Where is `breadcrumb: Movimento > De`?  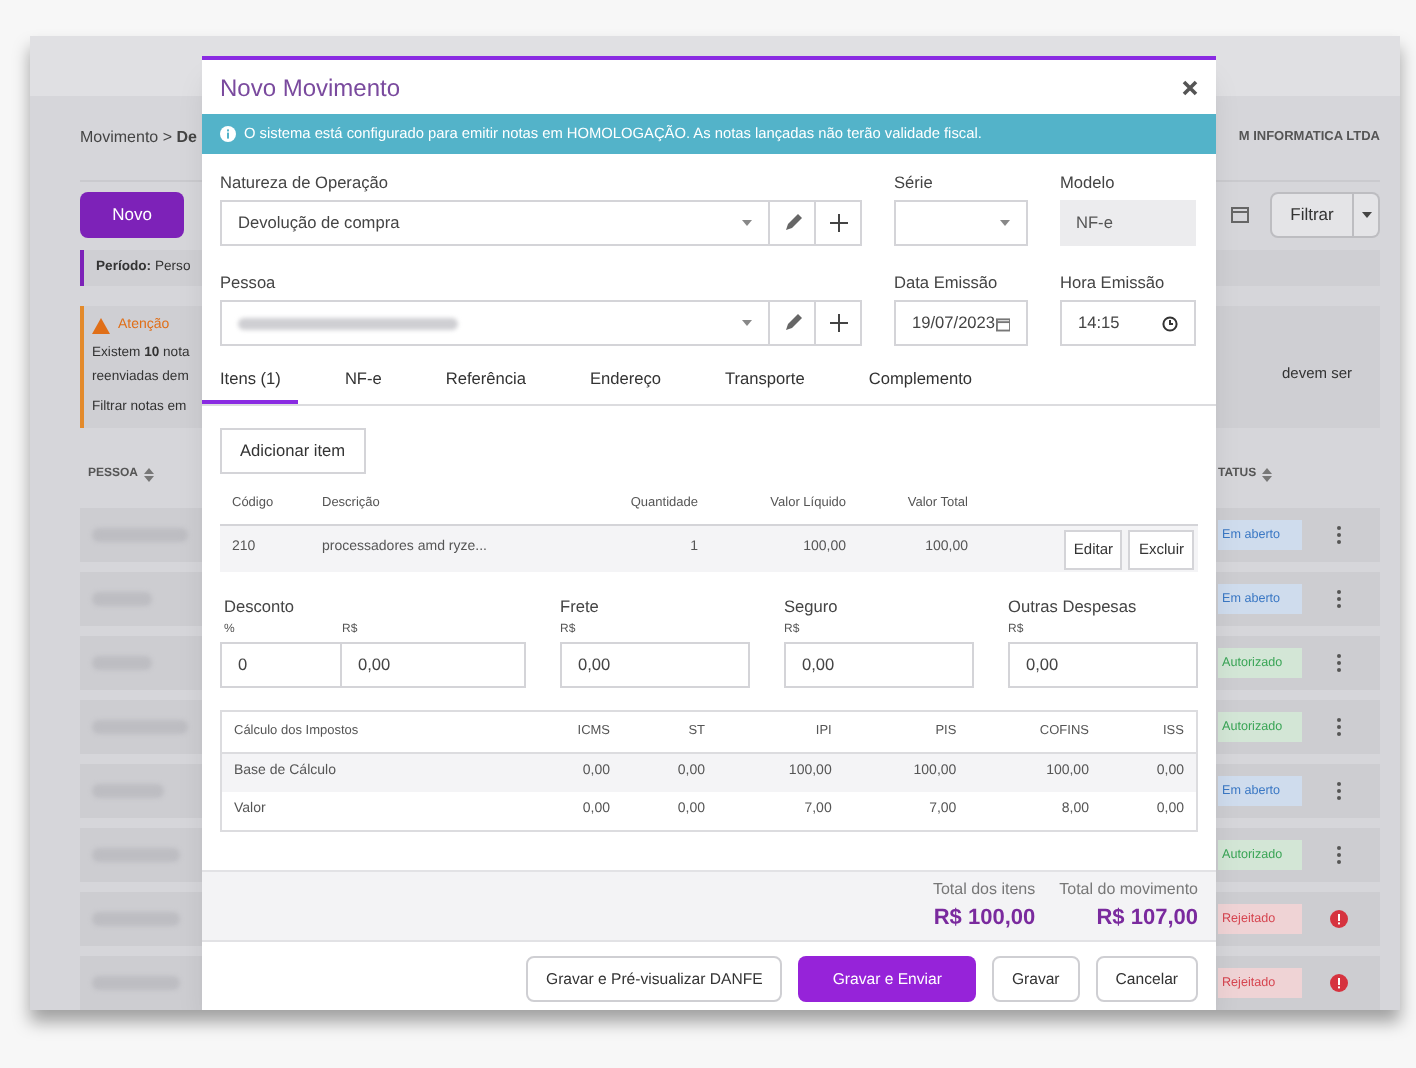
breadcrumb: Movimento > De is located at coordinates (138, 138).